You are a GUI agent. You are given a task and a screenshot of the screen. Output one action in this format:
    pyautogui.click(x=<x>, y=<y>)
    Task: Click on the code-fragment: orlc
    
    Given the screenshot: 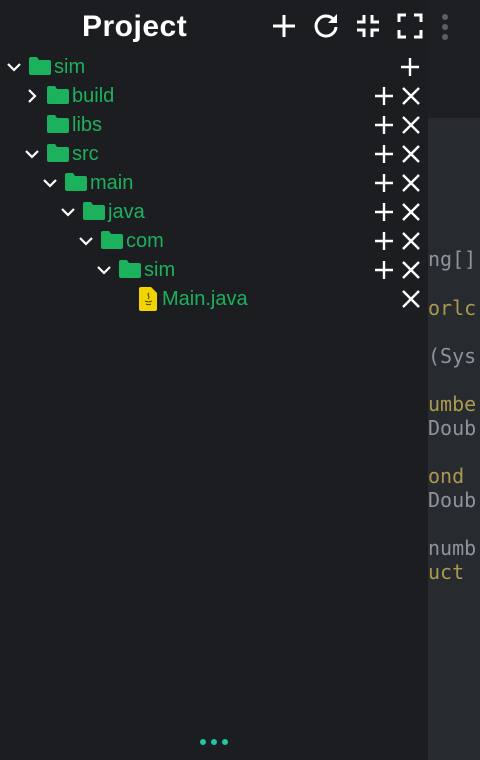 What is the action you would take?
    pyautogui.click(x=452, y=308)
    